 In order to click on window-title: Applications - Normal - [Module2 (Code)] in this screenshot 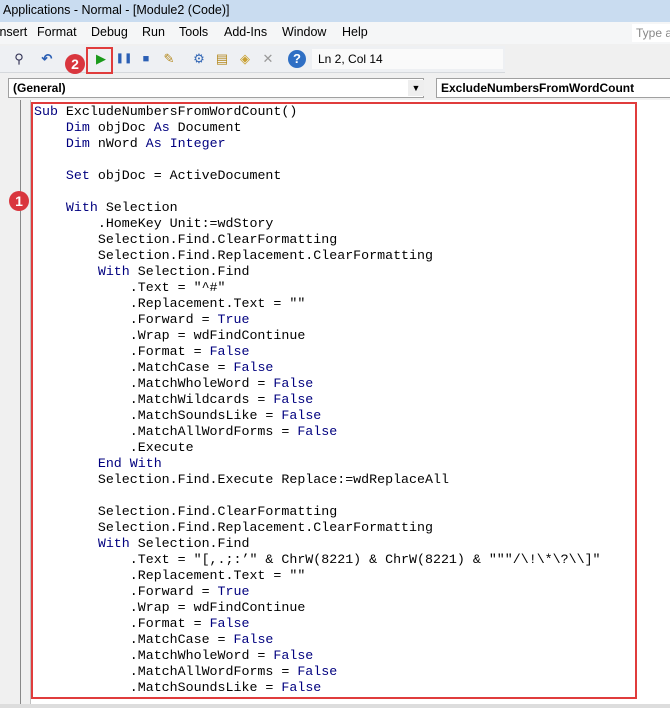, I will do `click(335, 11)`.